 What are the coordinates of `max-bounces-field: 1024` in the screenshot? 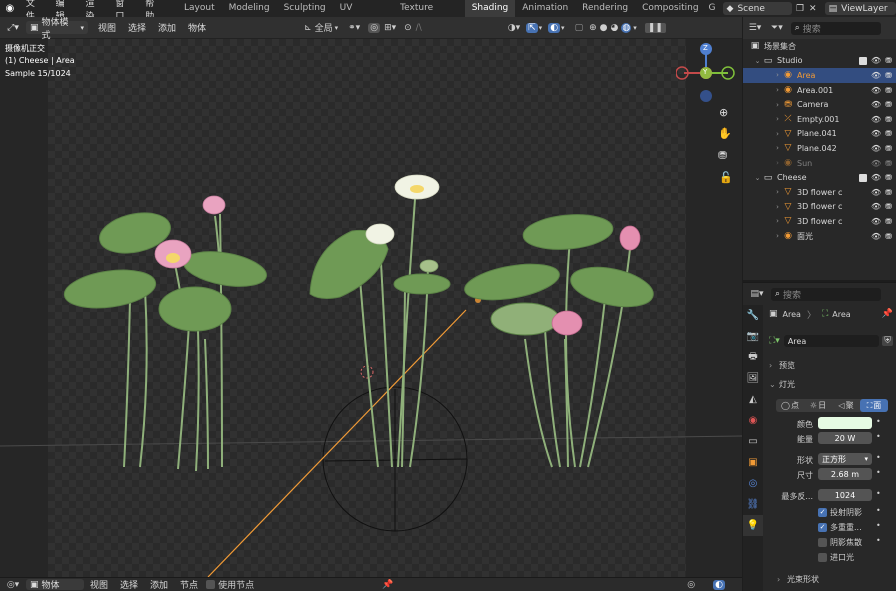 It's located at (845, 495).